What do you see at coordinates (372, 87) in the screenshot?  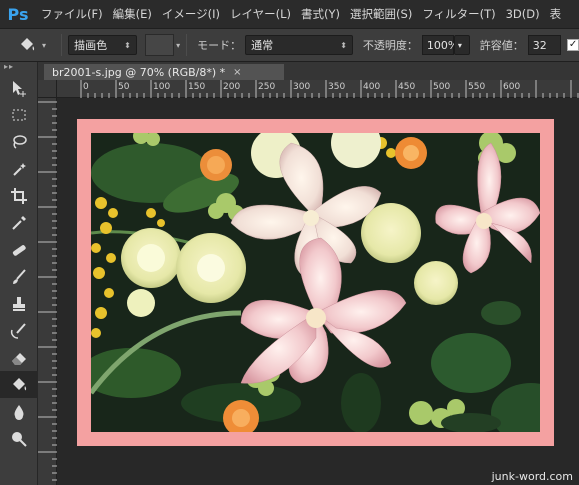 I see `ruler-label: 400` at bounding box center [372, 87].